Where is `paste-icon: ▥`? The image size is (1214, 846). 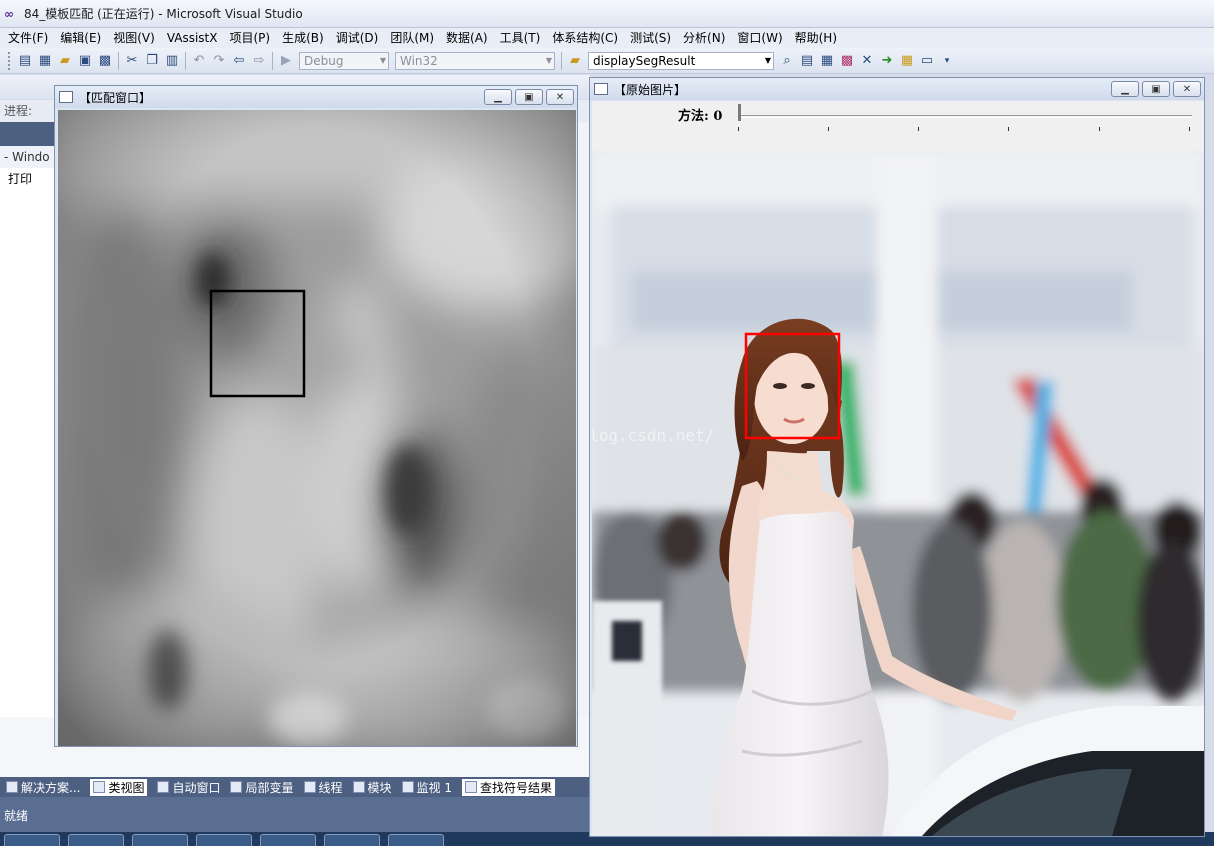
paste-icon: ▥ is located at coordinates (172, 61).